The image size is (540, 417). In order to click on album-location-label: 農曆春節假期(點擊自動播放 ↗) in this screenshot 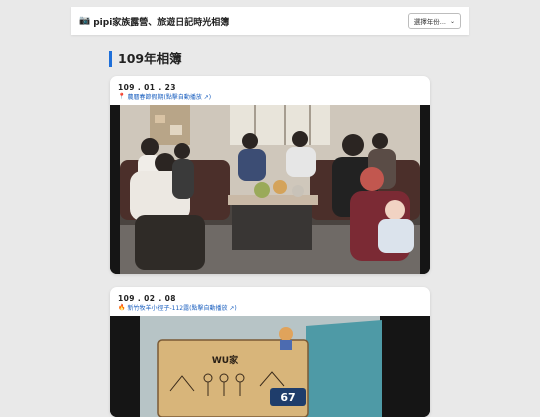, I will do `click(169, 97)`.